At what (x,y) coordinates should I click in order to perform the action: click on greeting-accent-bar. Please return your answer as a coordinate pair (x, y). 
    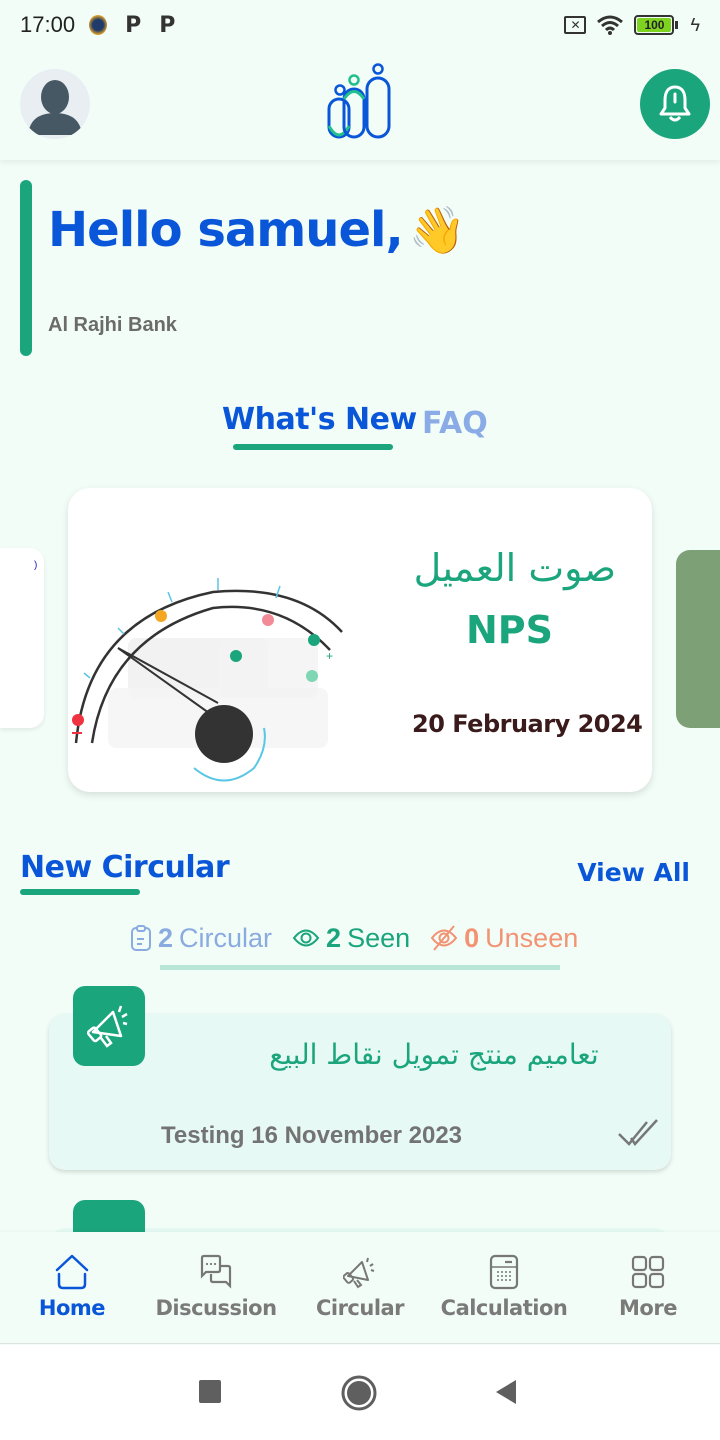
    Looking at the image, I should click on (26, 268).